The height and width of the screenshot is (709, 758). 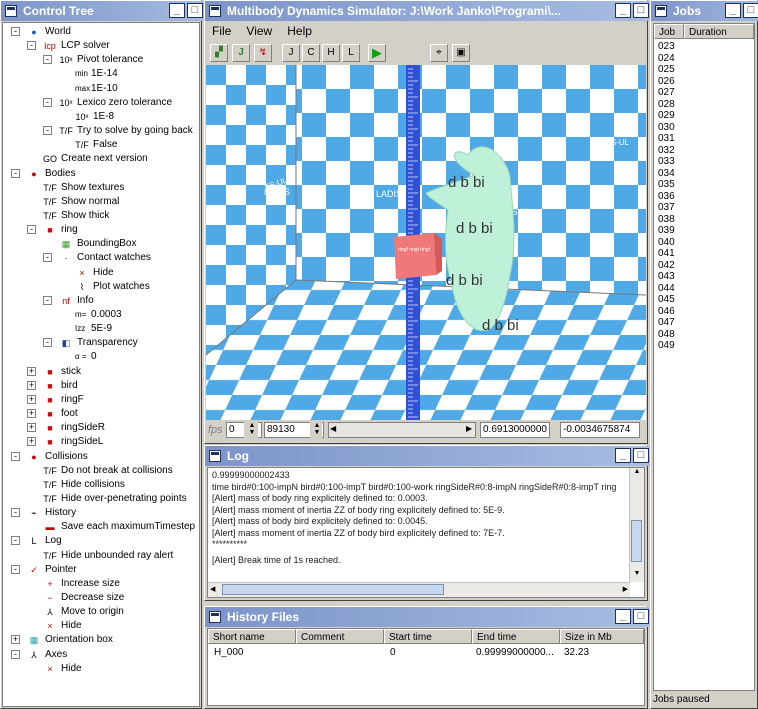 I want to click on job-item: 031, so click(x=666, y=139).